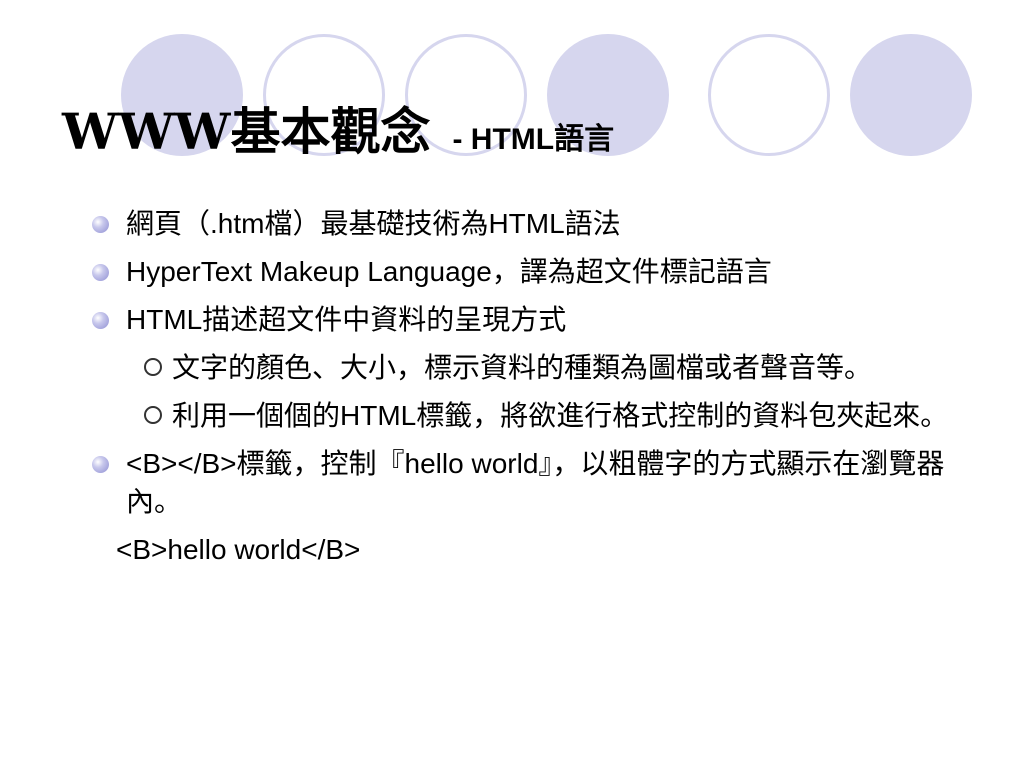 This screenshot has width=1024, height=768. Describe the element at coordinates (560, 415) in the screenshot. I see `sub-bullet-text: 利用一個個的HTML標籤，將欲進行格式控制的資料包夾起來。` at that location.